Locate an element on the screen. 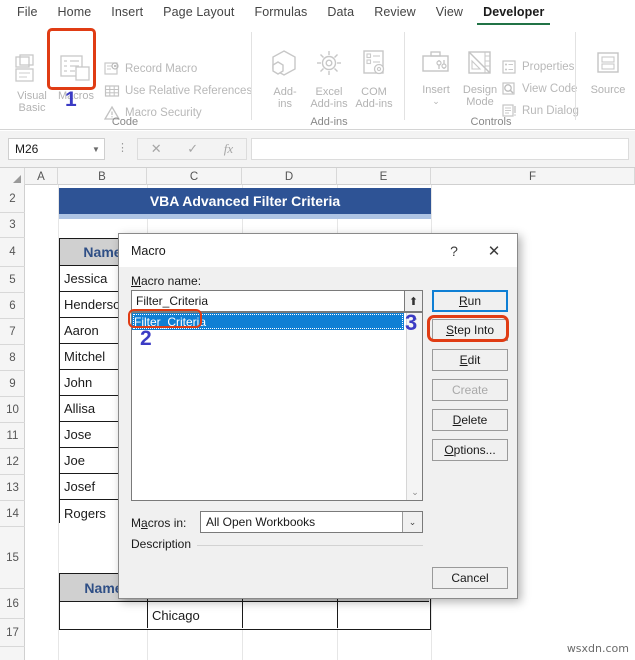 The height and width of the screenshot is (660, 635). row-header-2: 2 is located at coordinates (12, 199).